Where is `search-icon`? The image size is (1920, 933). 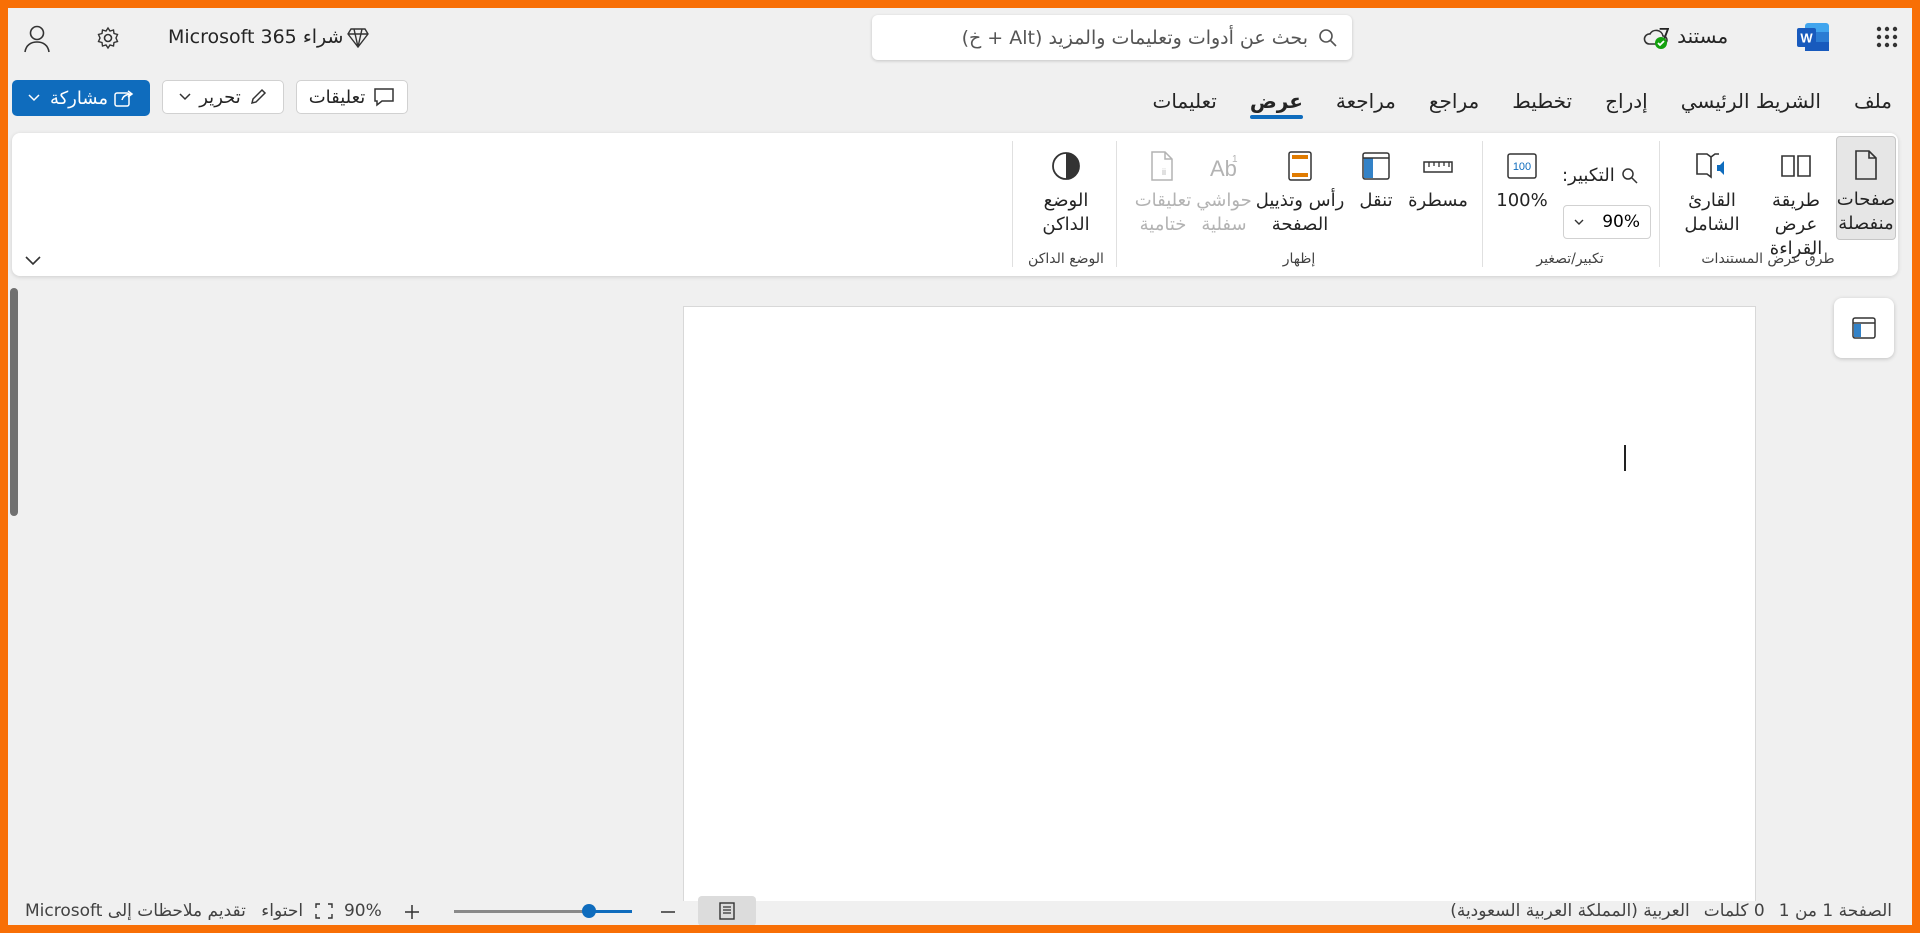 search-icon is located at coordinates (1328, 38).